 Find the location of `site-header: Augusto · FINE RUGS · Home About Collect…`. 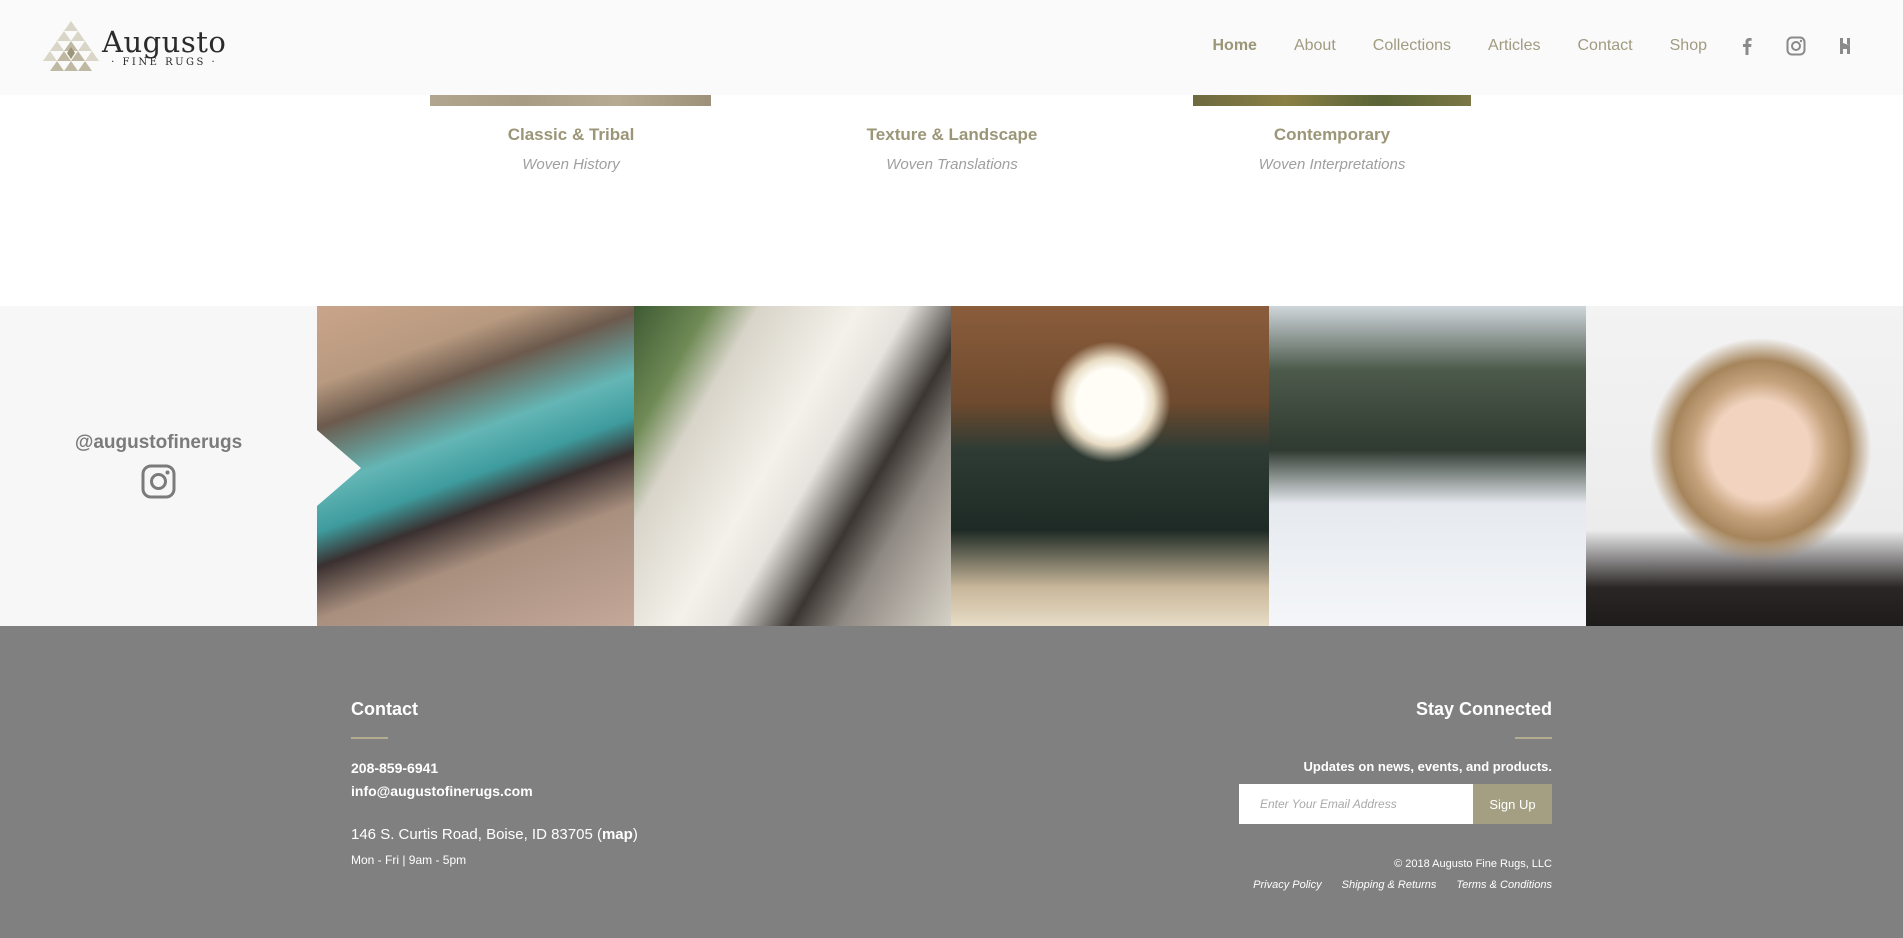

site-header: Augusto · FINE RUGS · Home About Collect… is located at coordinates (951, 47).